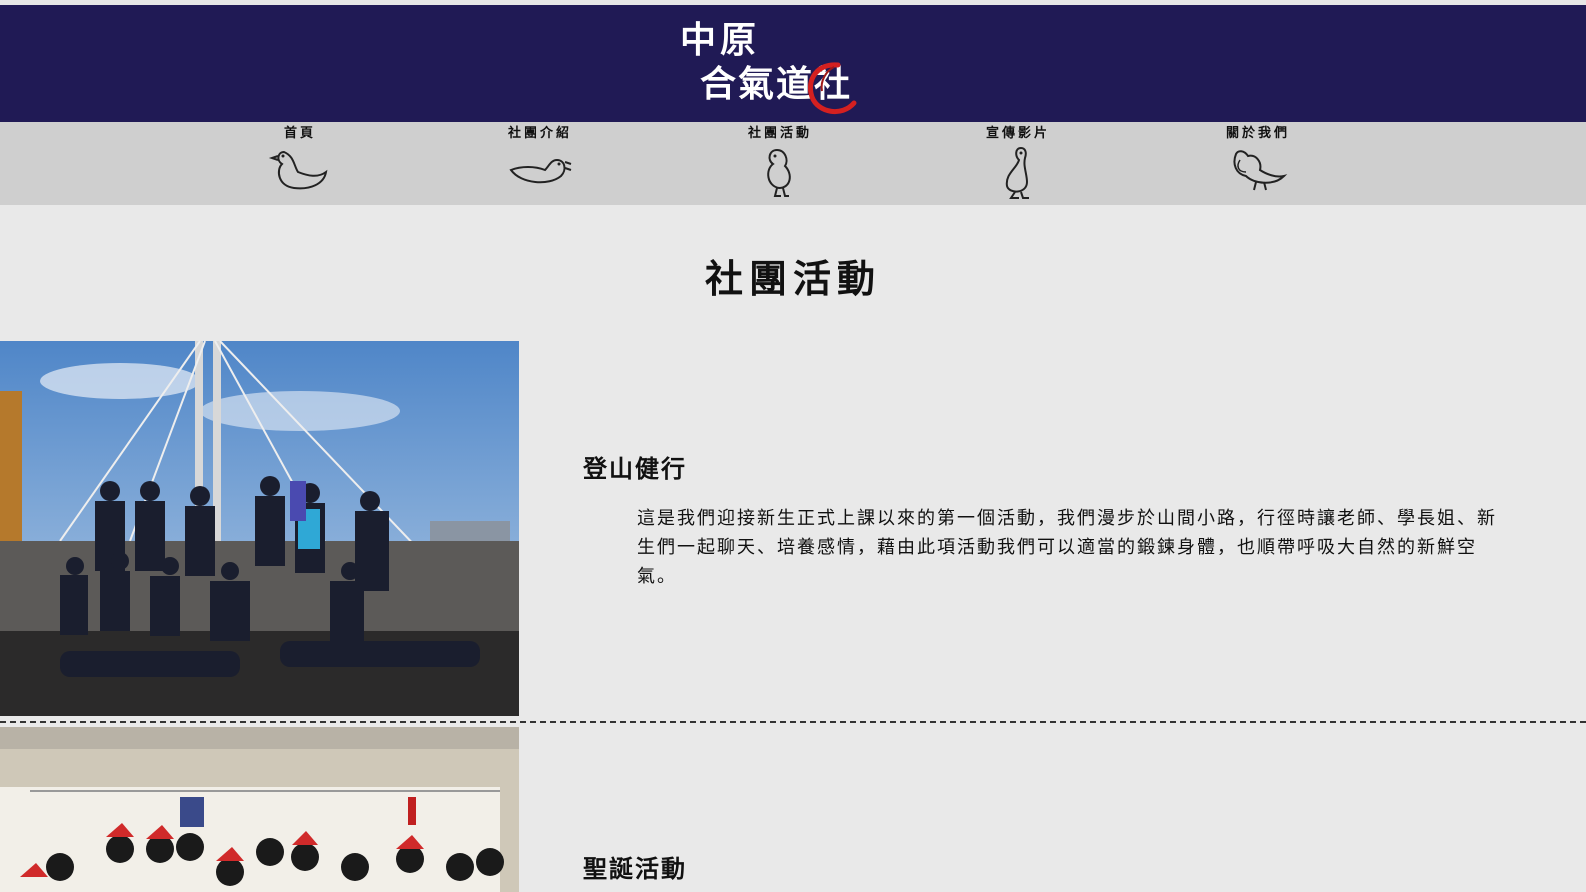 The image size is (1586, 892). Describe the element at coordinates (1017, 133) in the screenshot. I see `nav-label: 宣傳影片` at that location.